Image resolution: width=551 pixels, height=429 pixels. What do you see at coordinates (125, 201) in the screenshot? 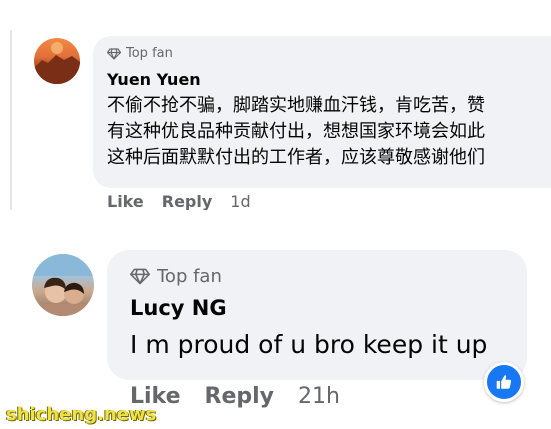
I see `like-button: Like` at bounding box center [125, 201].